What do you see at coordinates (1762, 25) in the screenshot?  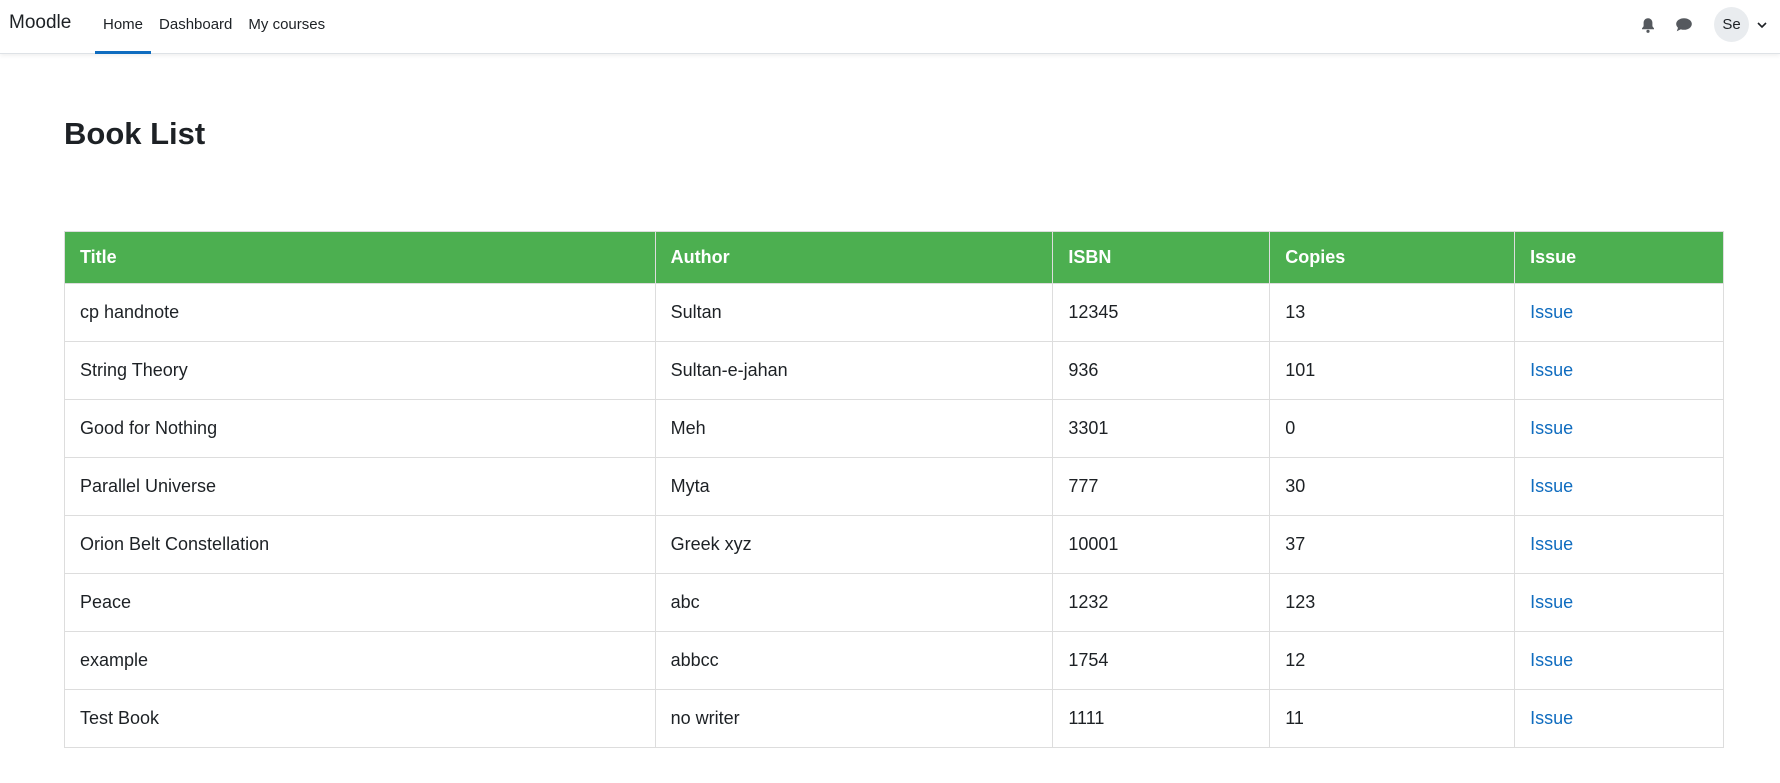 I see `chevron-down-icon` at bounding box center [1762, 25].